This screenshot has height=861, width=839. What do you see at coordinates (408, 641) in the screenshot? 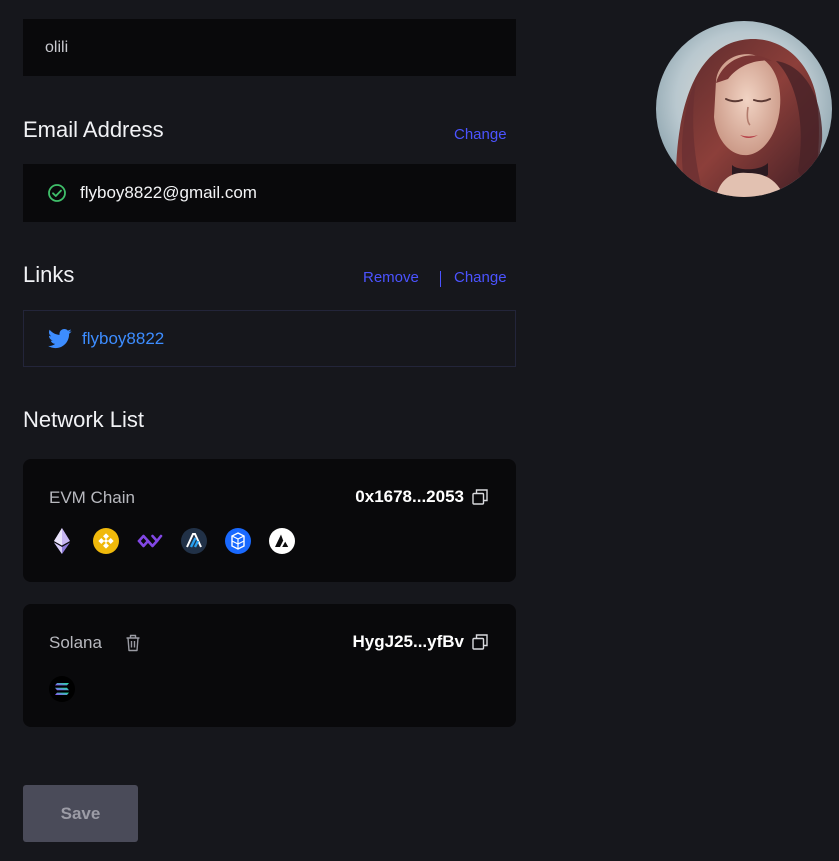
I see `network-address: HygJ25...yfBv` at bounding box center [408, 641].